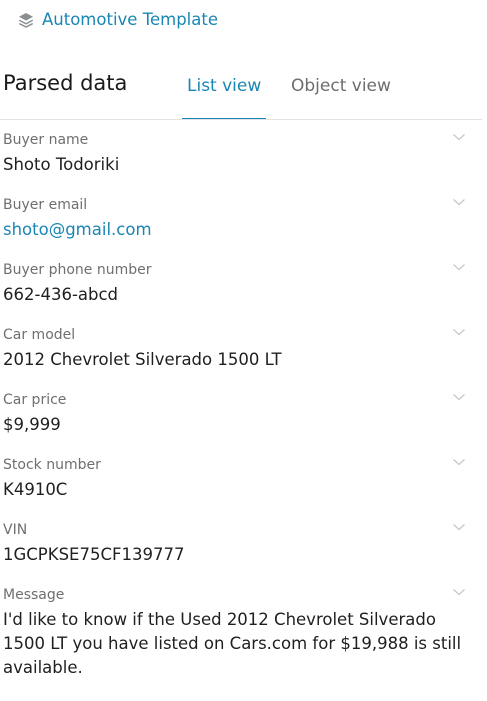  I want to click on field-value: Shoto Todoriki, so click(61, 164).